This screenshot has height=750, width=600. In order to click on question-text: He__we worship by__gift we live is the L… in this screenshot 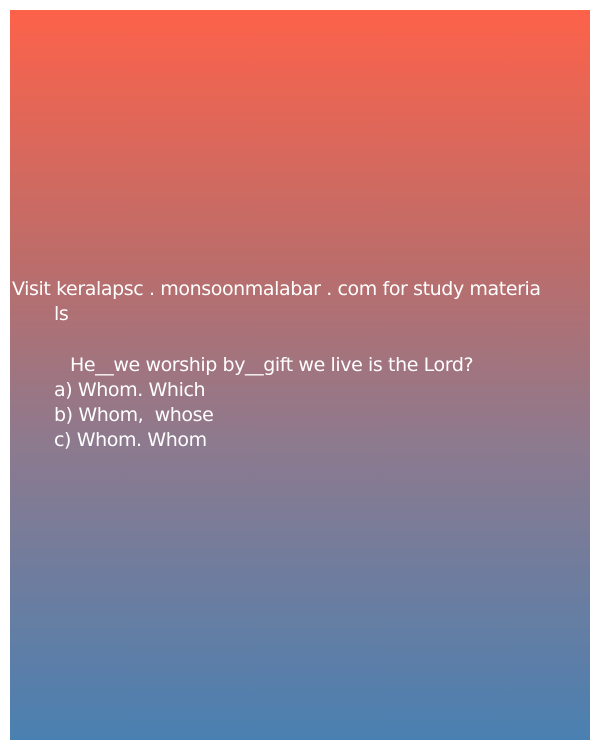, I will do `click(272, 365)`.